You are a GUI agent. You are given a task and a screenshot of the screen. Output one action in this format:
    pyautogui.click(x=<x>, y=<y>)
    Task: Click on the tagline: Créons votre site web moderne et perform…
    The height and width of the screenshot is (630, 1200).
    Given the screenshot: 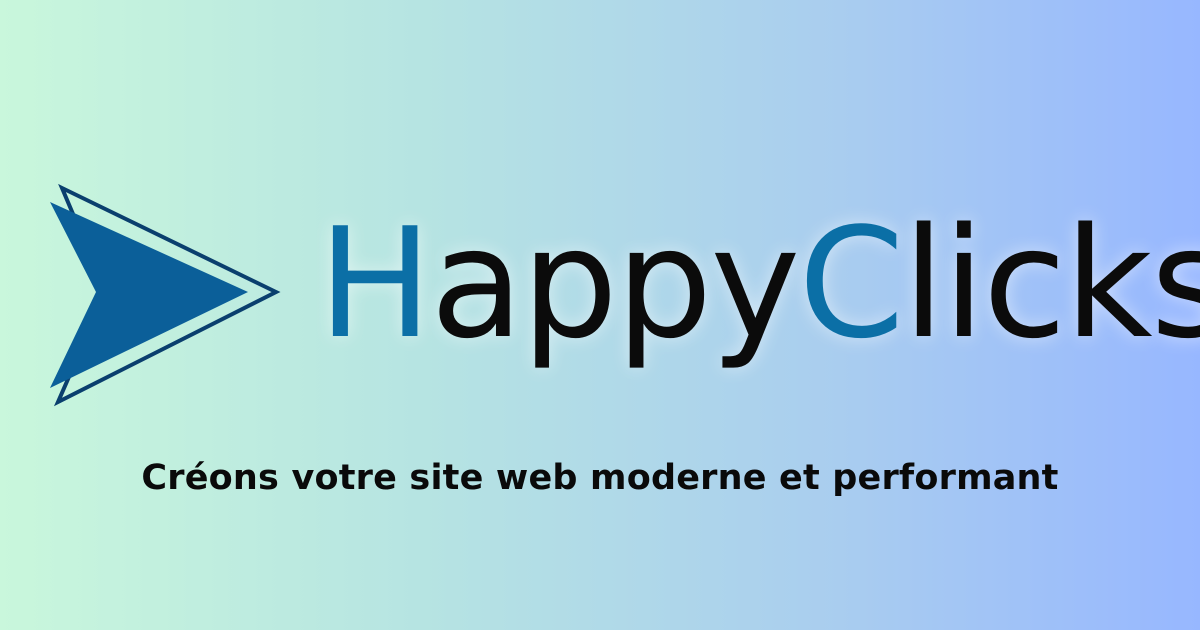 What is the action you would take?
    pyautogui.click(x=600, y=478)
    